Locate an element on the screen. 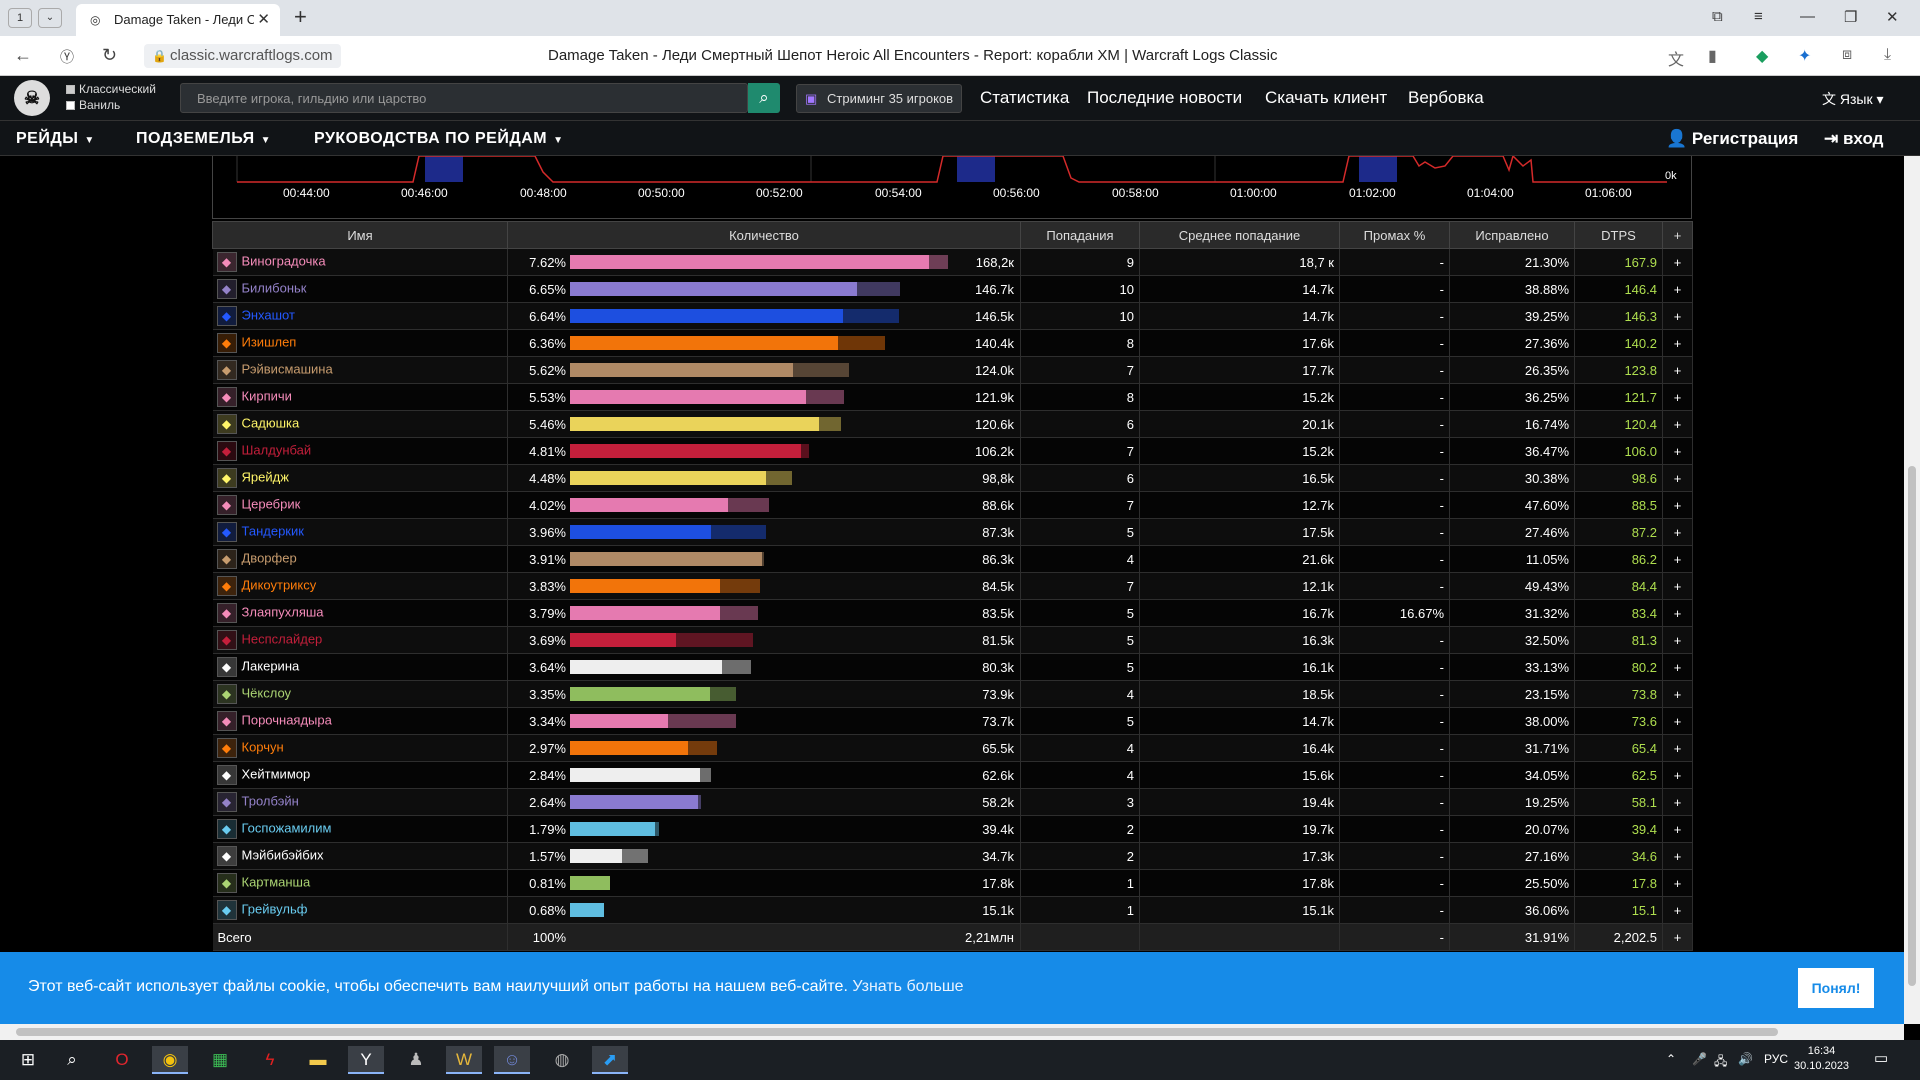 The image size is (1920, 1080). new-tab-icon: + is located at coordinates (300, 17).